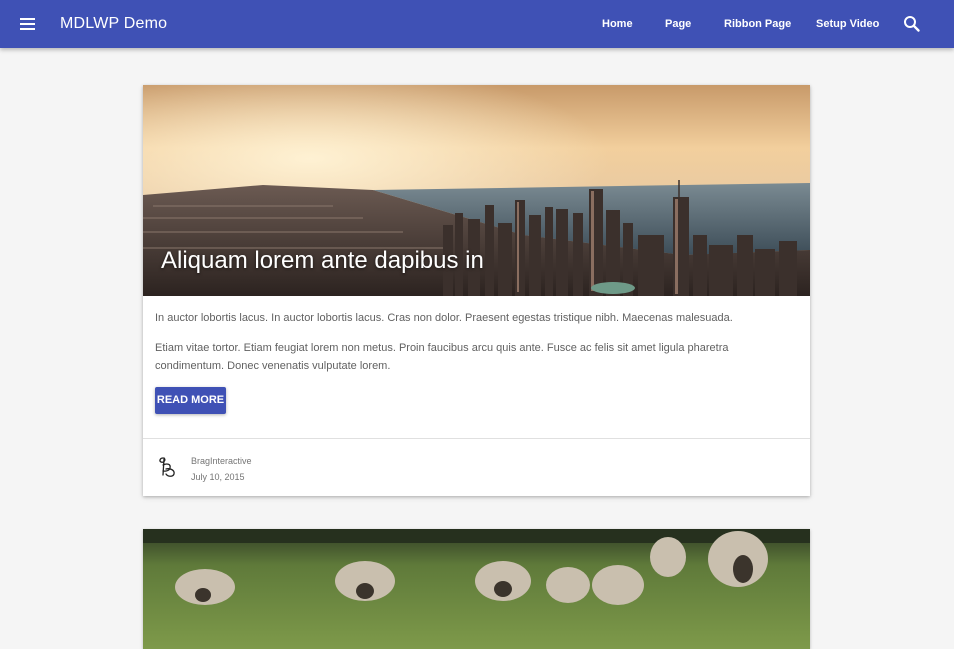 Image resolution: width=954 pixels, height=649 pixels. I want to click on next-post-card, so click(476, 589).